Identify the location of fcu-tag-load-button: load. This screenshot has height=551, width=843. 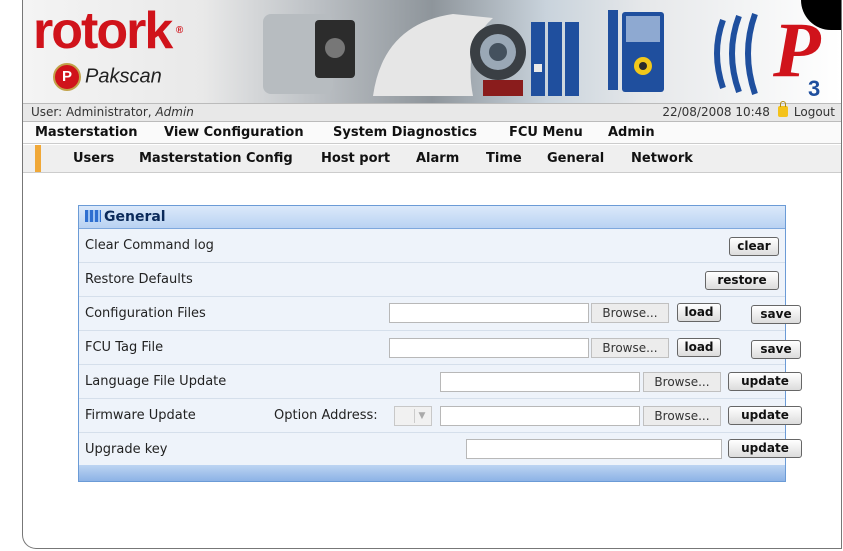
(699, 347).